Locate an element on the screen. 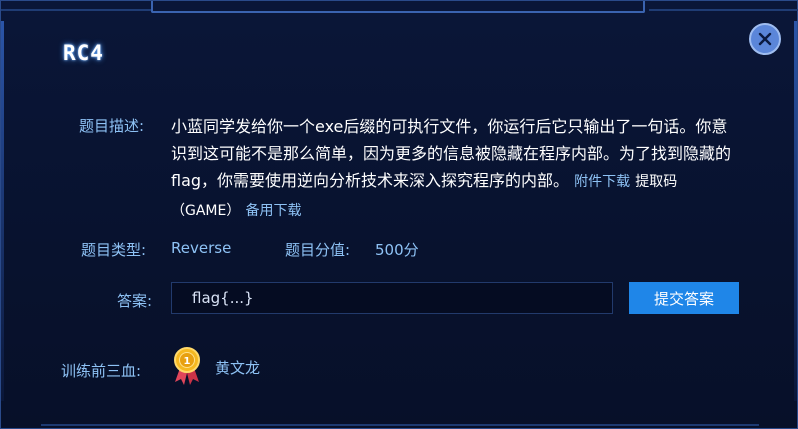 The image size is (798, 429). close-icon is located at coordinates (765, 39).